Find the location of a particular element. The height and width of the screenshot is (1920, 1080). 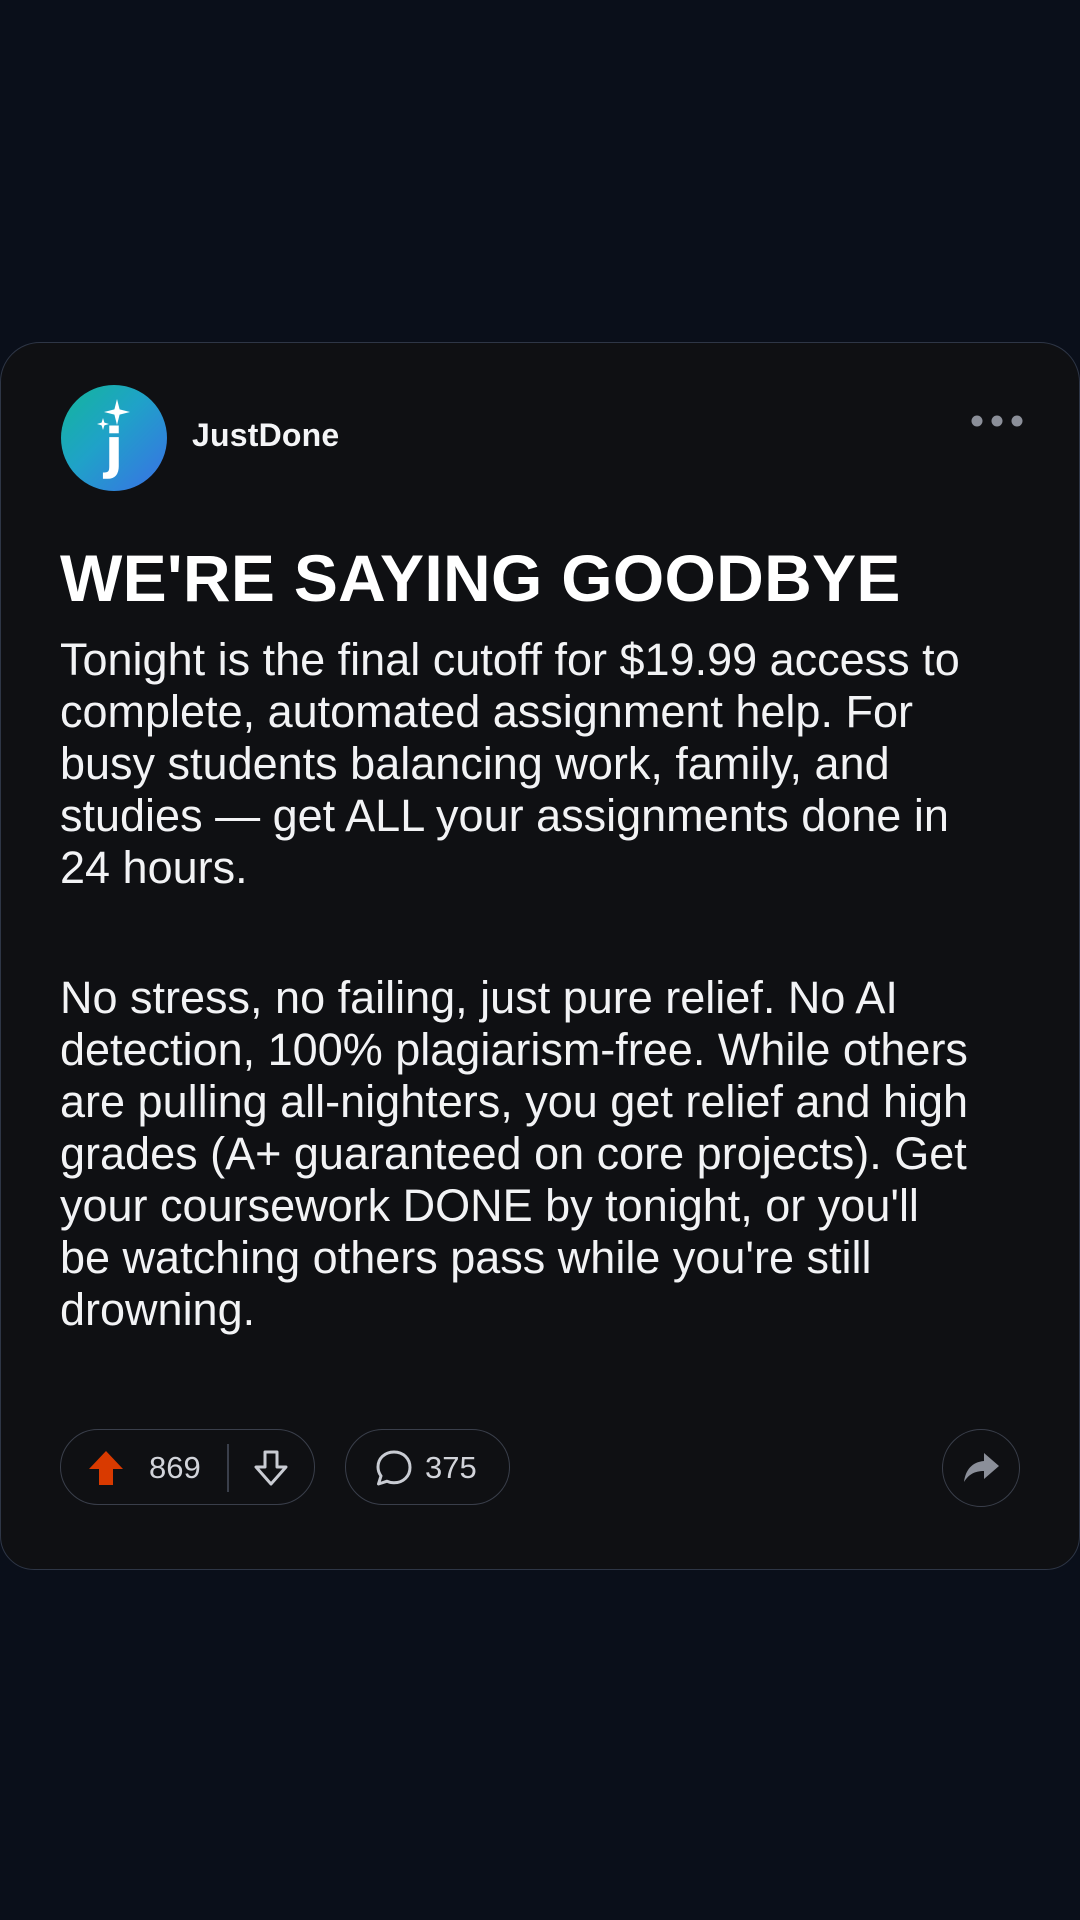

comment-count: 375 is located at coordinates (451, 1467).